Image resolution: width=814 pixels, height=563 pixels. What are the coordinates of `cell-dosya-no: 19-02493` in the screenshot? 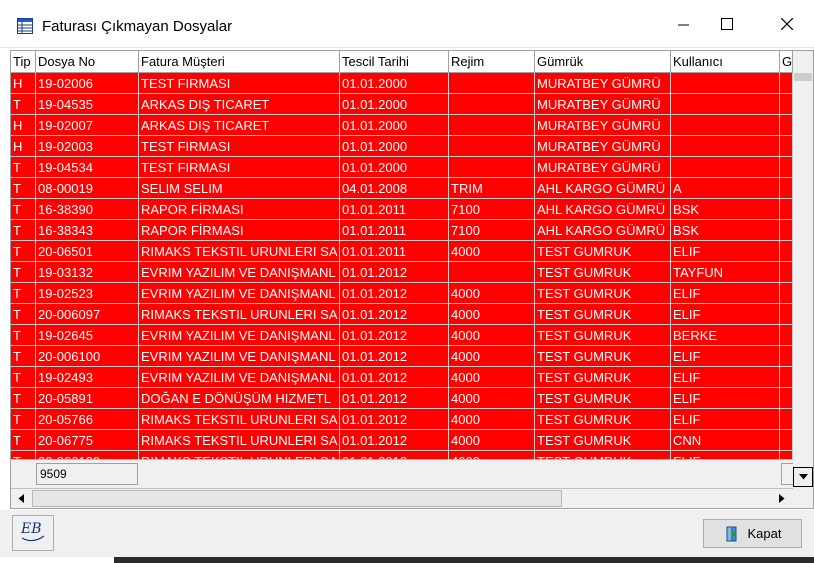 It's located at (87, 377).